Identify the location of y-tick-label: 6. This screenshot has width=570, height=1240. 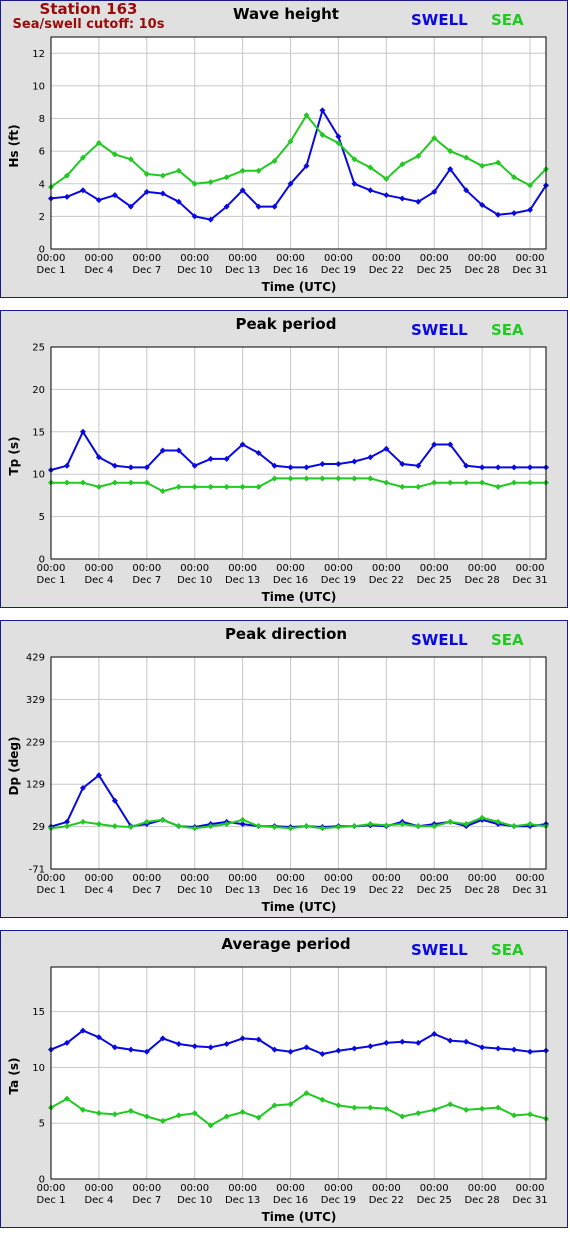
(42, 152).